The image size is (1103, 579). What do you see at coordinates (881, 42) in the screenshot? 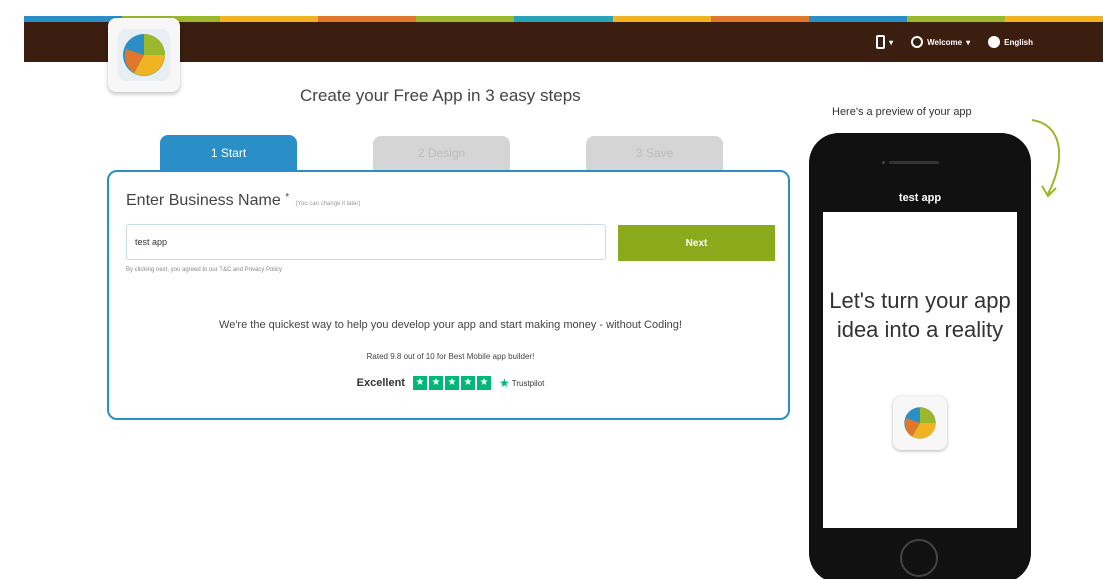
I see `mobile-icon` at bounding box center [881, 42].